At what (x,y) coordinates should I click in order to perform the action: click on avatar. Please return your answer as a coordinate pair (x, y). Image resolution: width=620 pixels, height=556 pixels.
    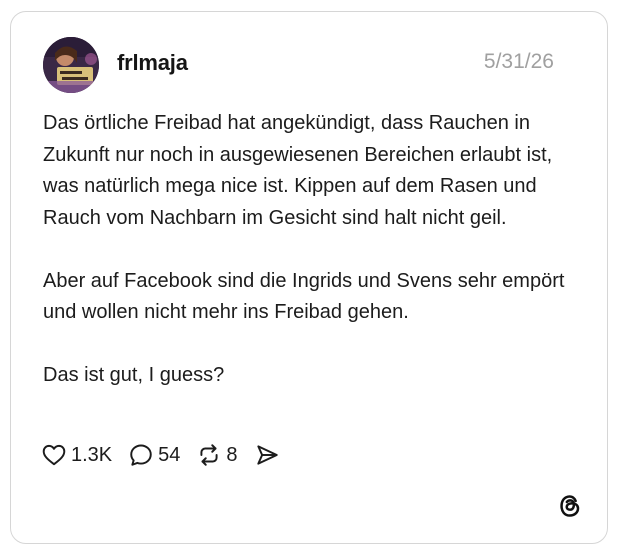
    Looking at the image, I should click on (71, 65).